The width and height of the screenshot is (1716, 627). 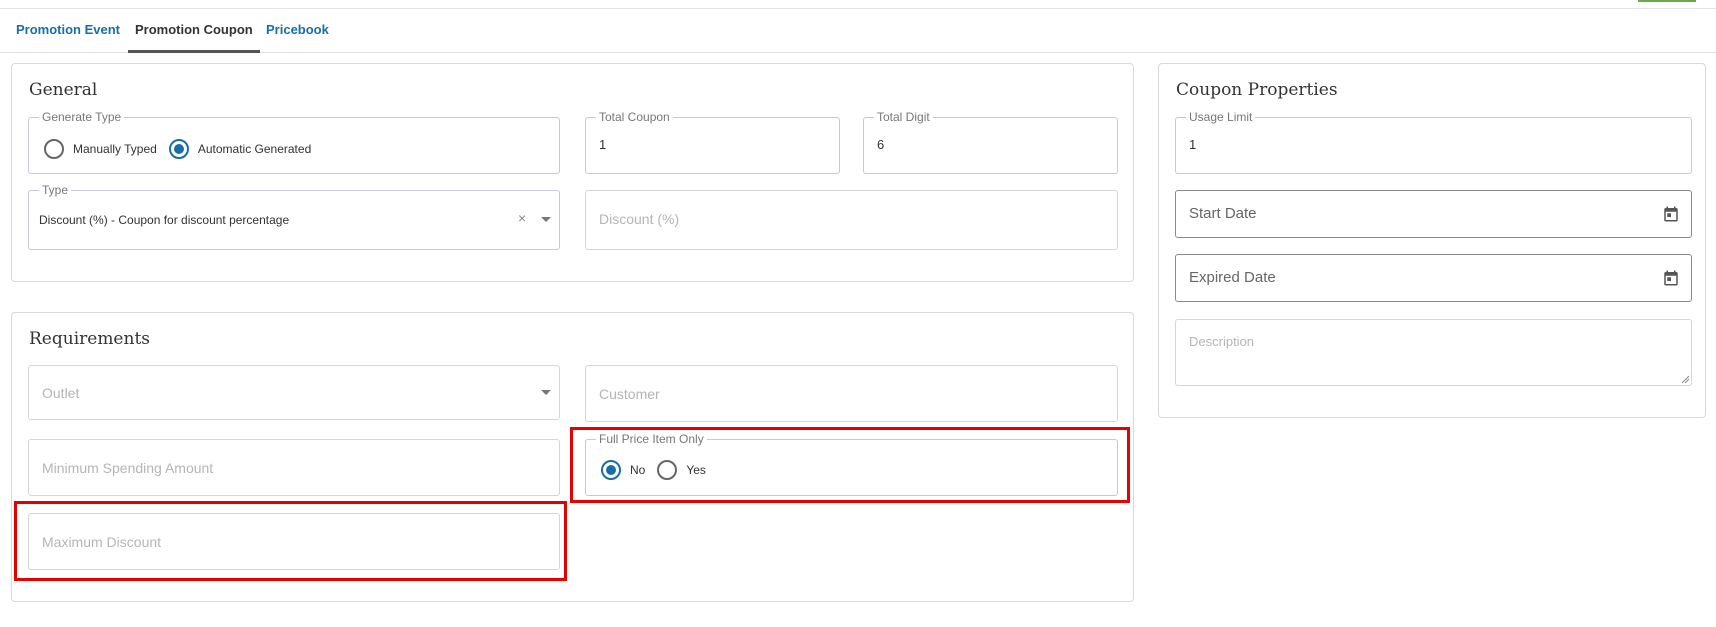 What do you see at coordinates (55, 190) in the screenshot?
I see `type-legend: Type` at bounding box center [55, 190].